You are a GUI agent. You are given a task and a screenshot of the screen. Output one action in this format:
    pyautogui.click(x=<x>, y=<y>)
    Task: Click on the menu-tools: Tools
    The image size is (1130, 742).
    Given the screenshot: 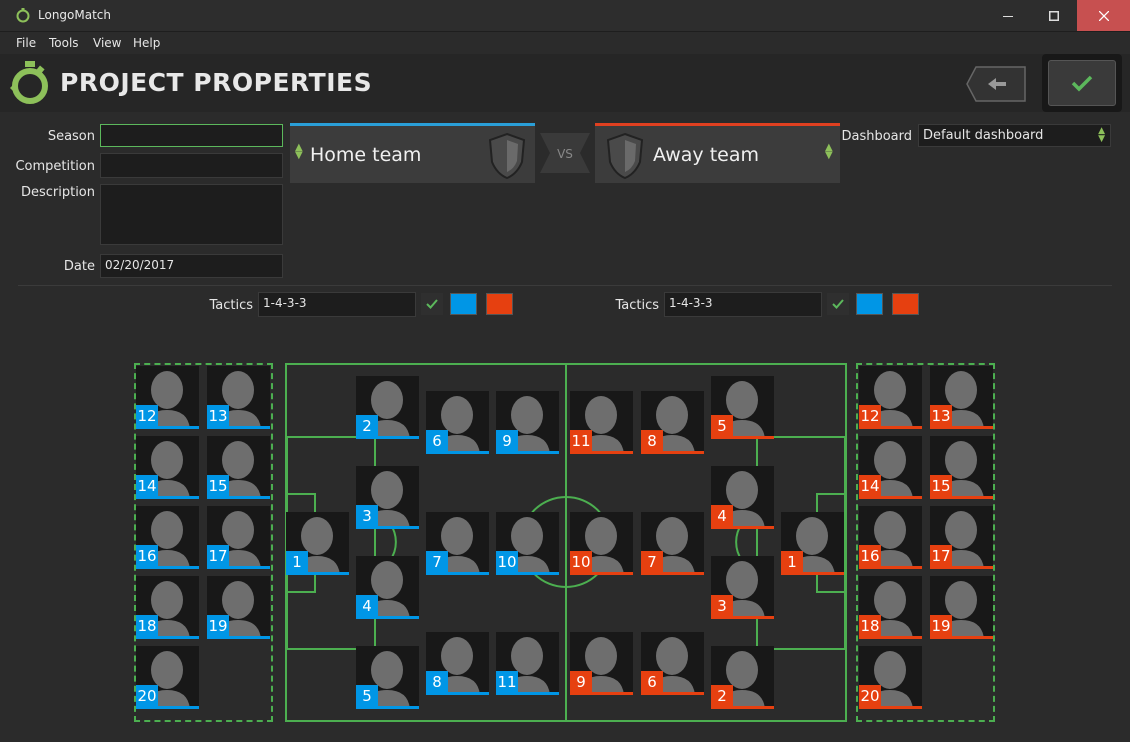 What is the action you would take?
    pyautogui.click(x=64, y=43)
    